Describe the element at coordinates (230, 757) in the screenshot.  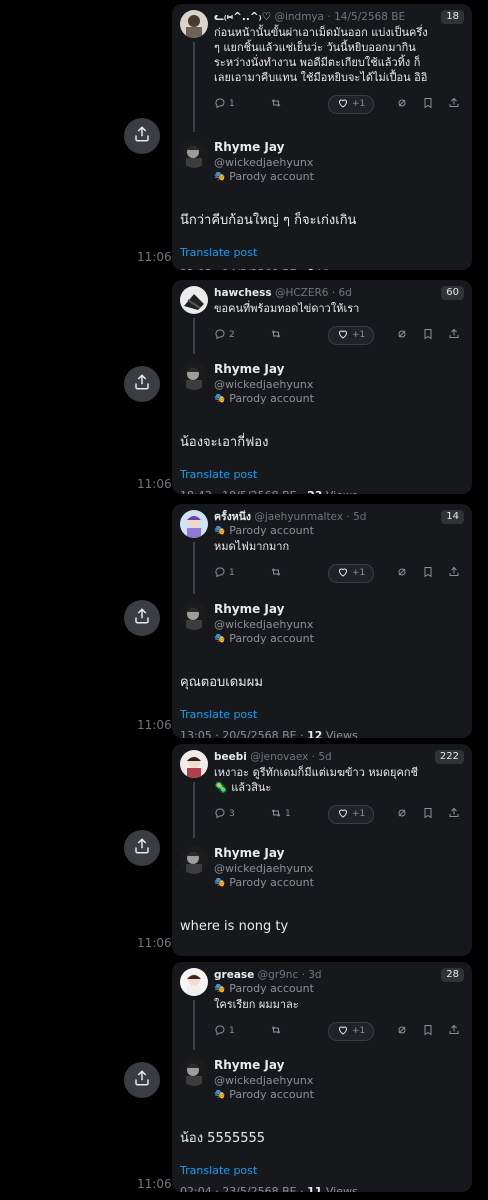
I see `display-name: beebi` at that location.